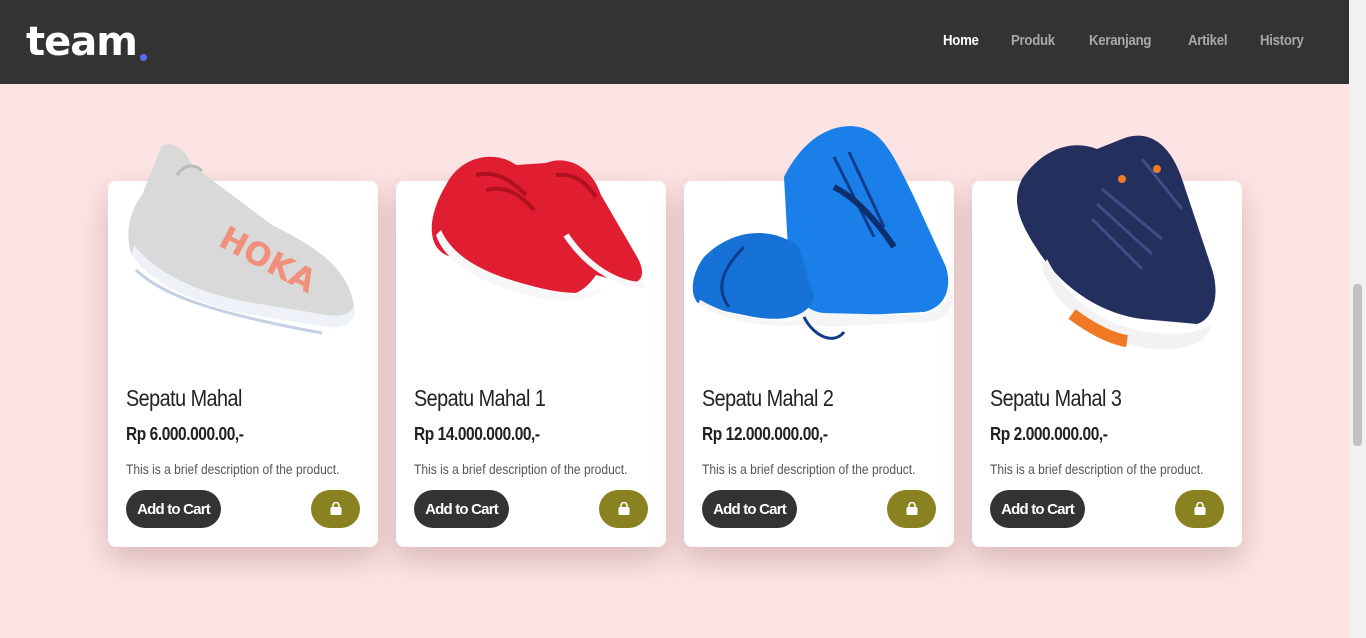 The image size is (1366, 638). Describe the element at coordinates (184, 398) in the screenshot. I see `product-name: Sepatu Mahal` at that location.